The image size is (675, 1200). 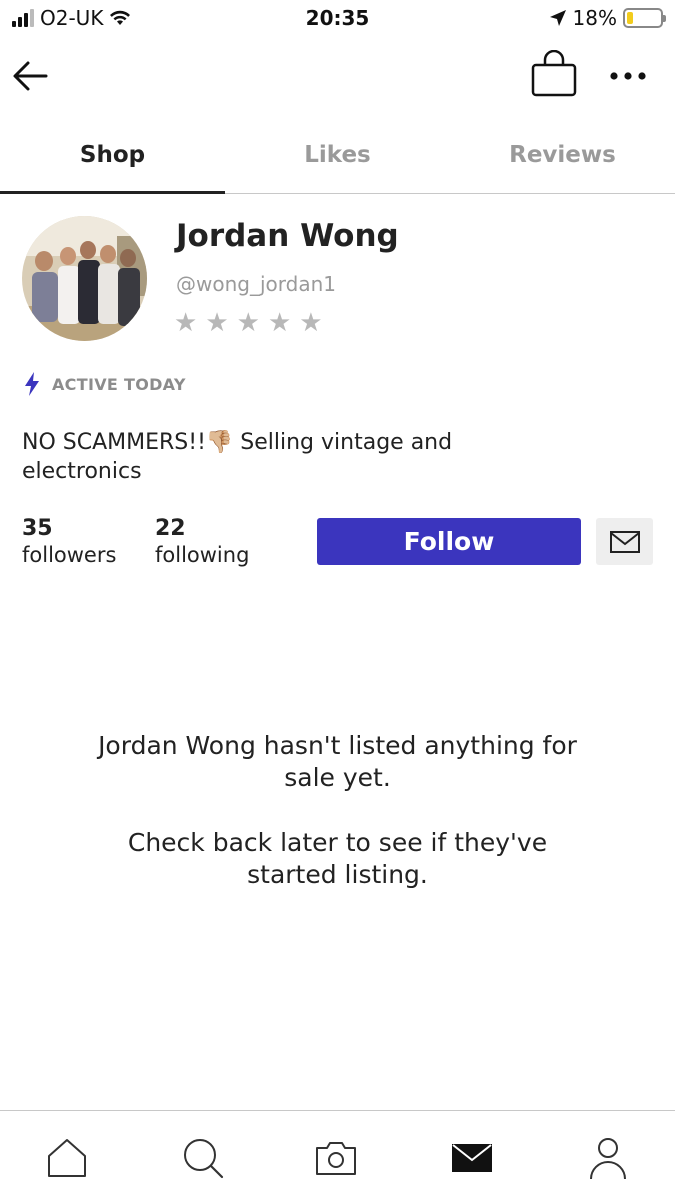 I want to click on inbox-icon, so click(x=472, y=1158).